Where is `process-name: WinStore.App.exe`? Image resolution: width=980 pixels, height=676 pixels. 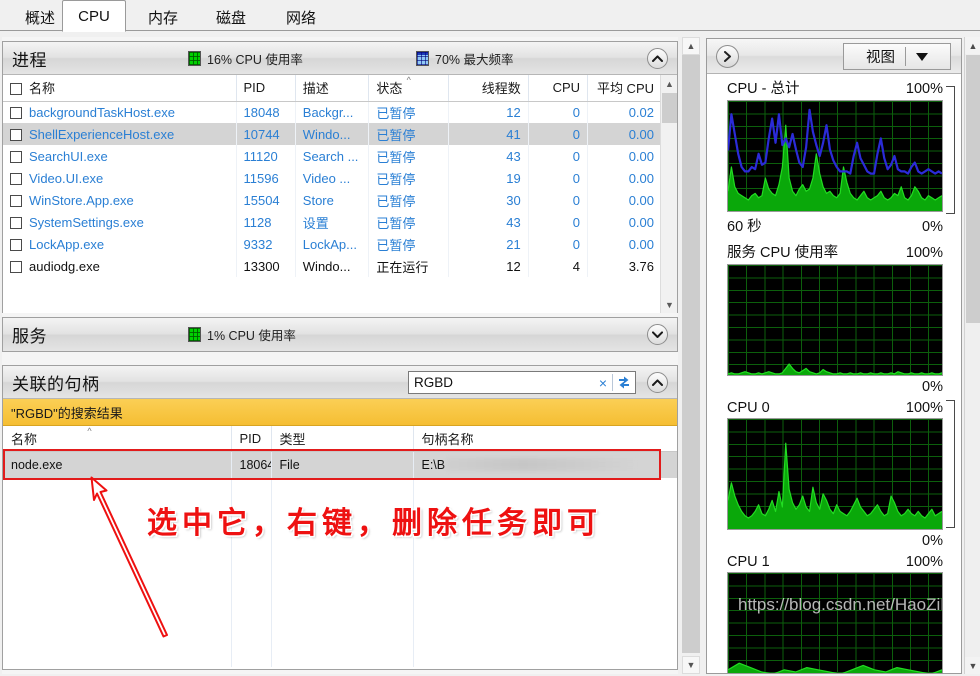
process-name: WinStore.App.exe is located at coordinates (120, 200).